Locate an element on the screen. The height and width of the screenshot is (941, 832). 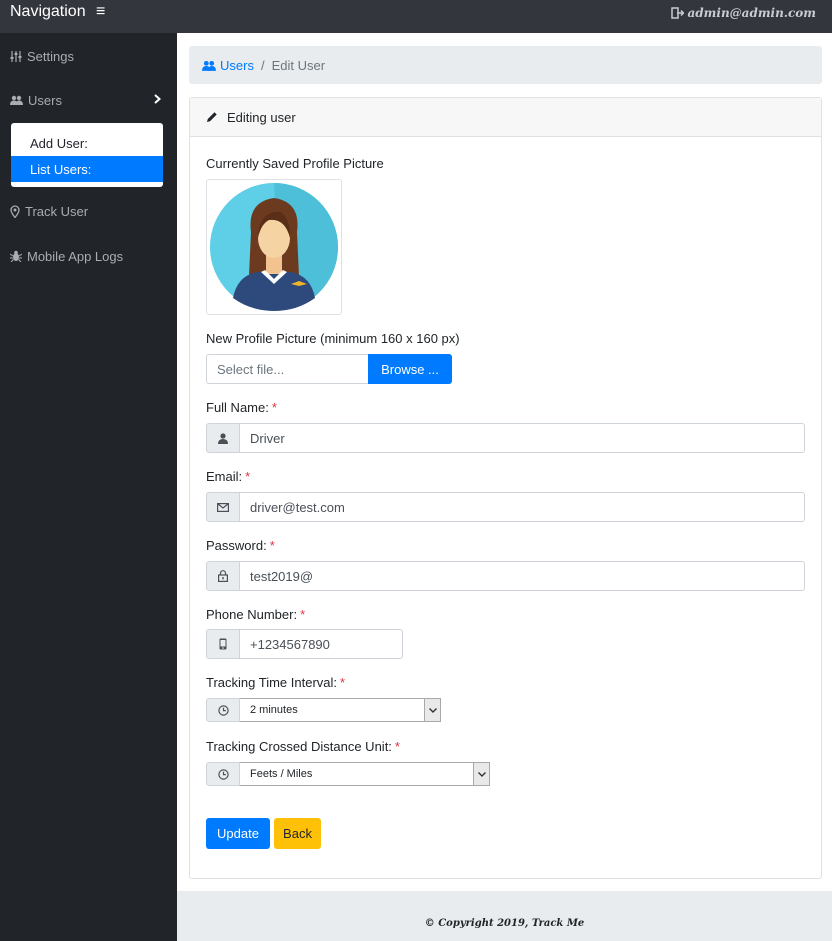
current-picture-label: Currently Saved Profile Picture is located at coordinates (295, 163).